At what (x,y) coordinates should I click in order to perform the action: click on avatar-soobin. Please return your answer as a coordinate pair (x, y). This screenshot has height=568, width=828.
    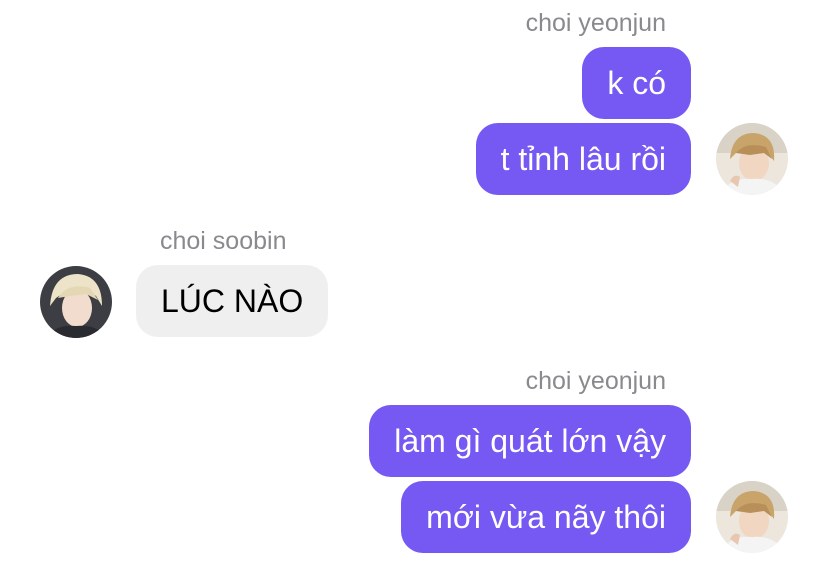
    Looking at the image, I should click on (76, 302).